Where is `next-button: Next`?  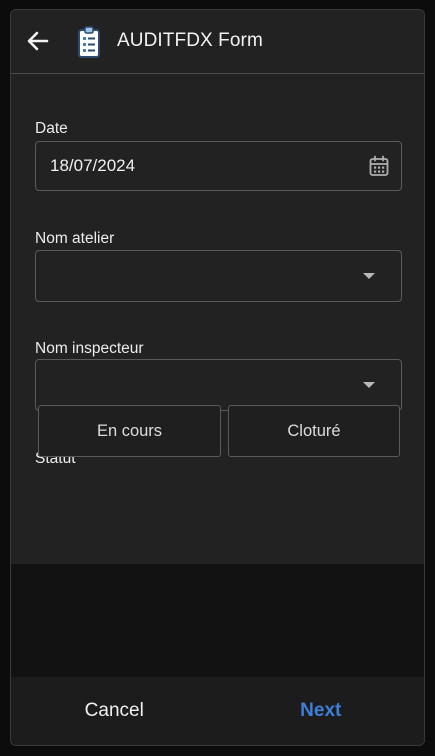 next-button: Next is located at coordinates (321, 711).